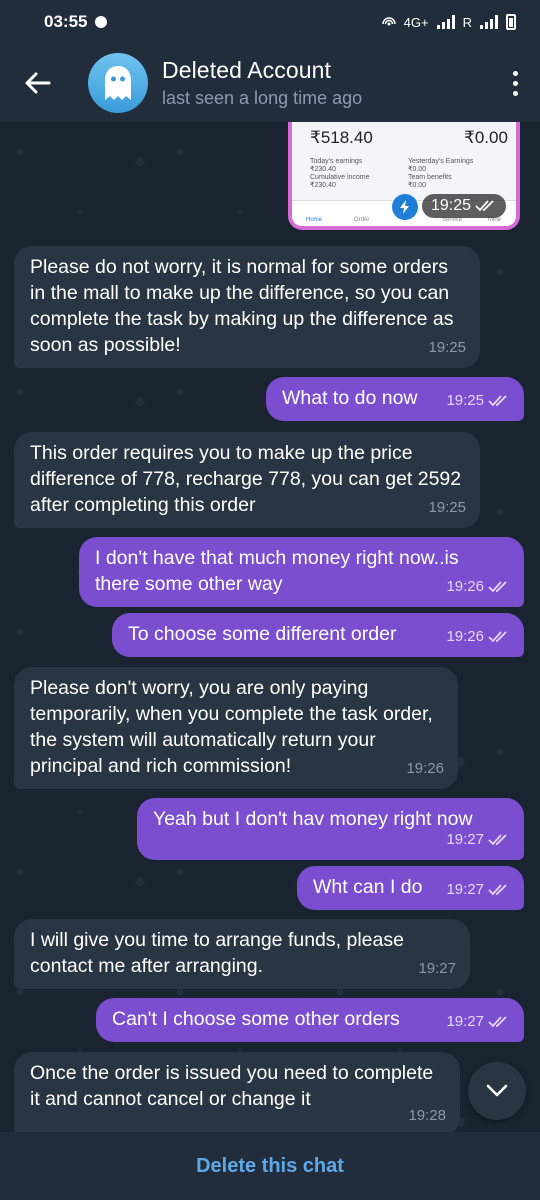 The width and height of the screenshot is (540, 1200). Describe the element at coordinates (262, 98) in the screenshot. I see `contact-status: last seen a long time ago` at that location.